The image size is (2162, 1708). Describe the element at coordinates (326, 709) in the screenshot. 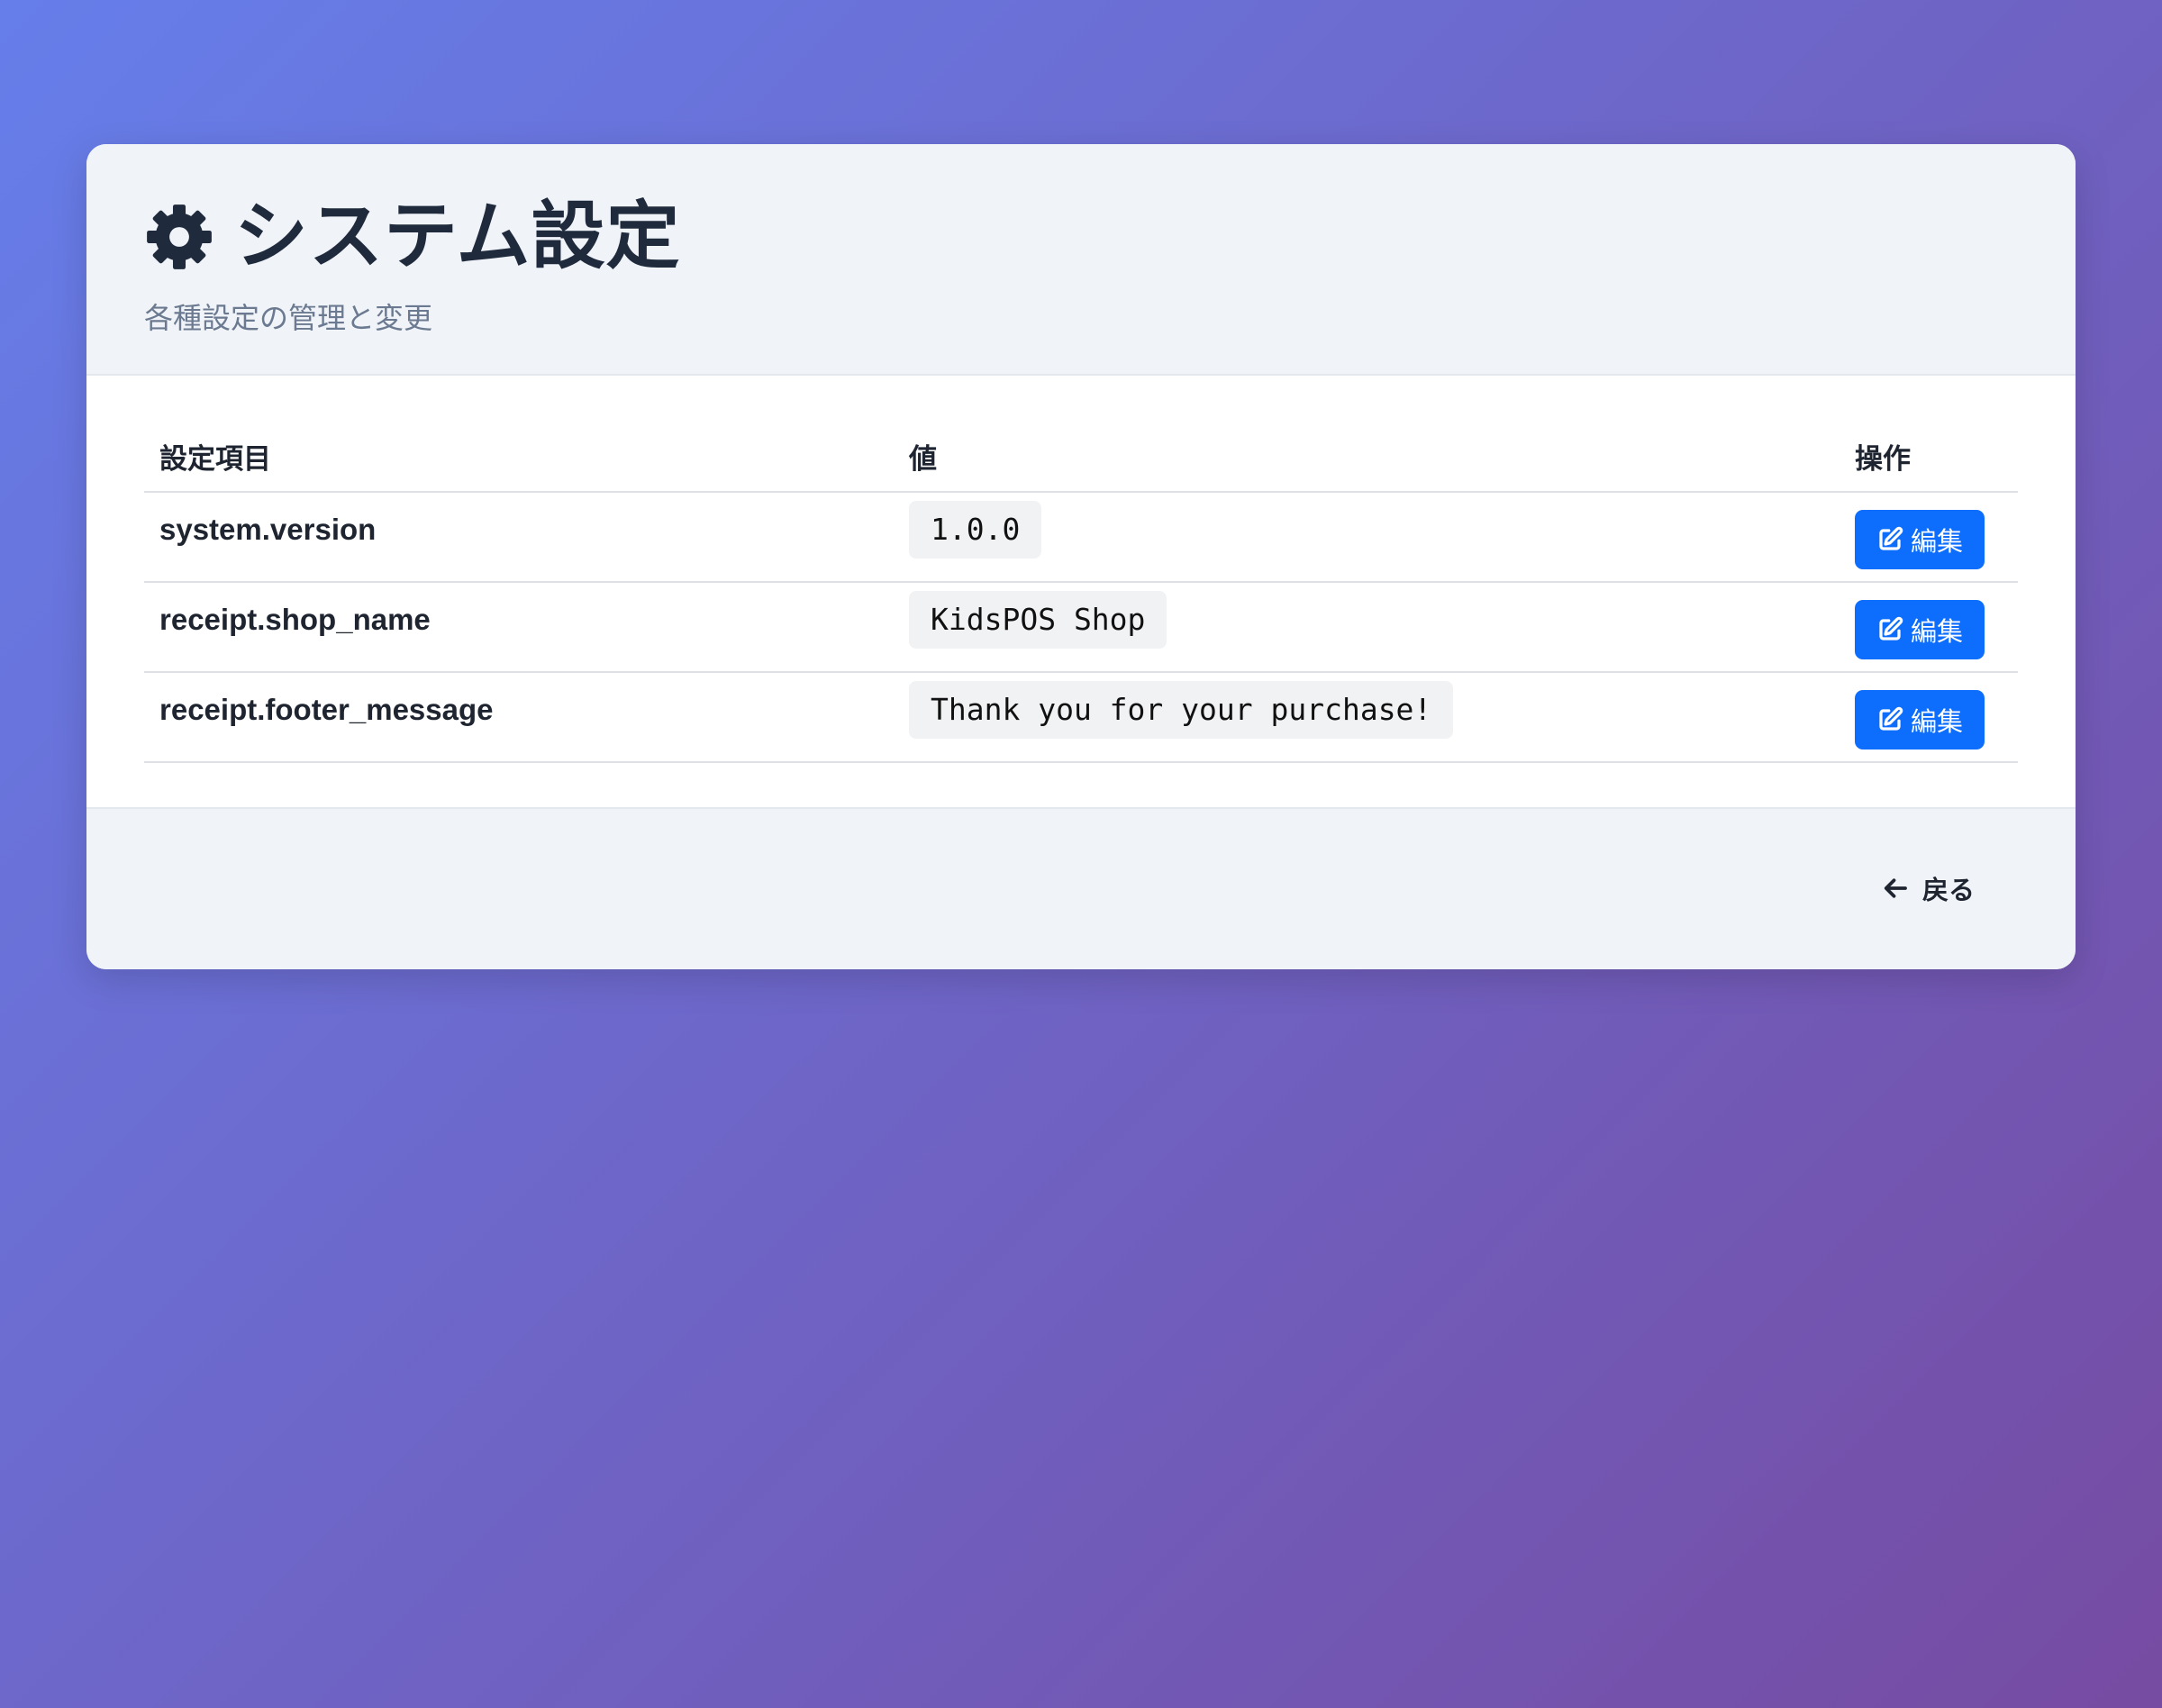

I see `setting-key: receipt.footer_message` at that location.